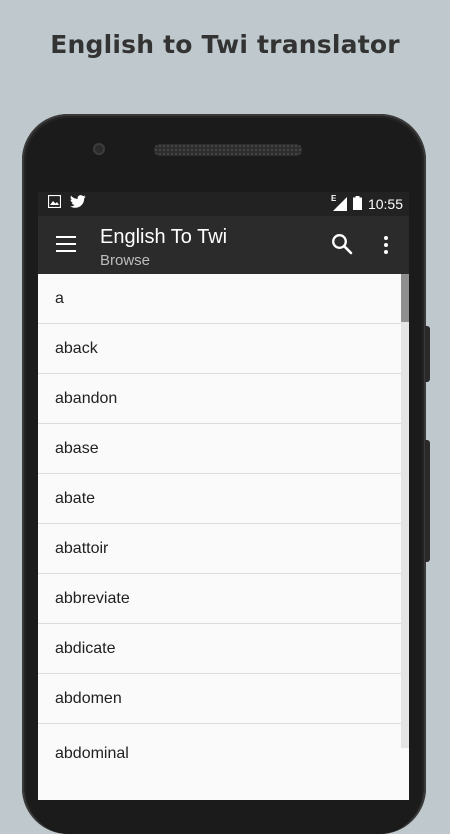  What do you see at coordinates (164, 237) in the screenshot?
I see `app-title: English To Twi` at bounding box center [164, 237].